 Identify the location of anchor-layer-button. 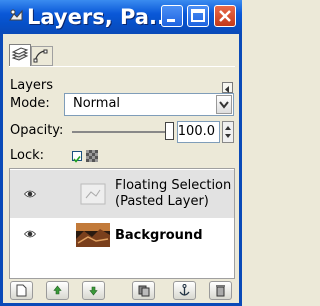
(184, 290).